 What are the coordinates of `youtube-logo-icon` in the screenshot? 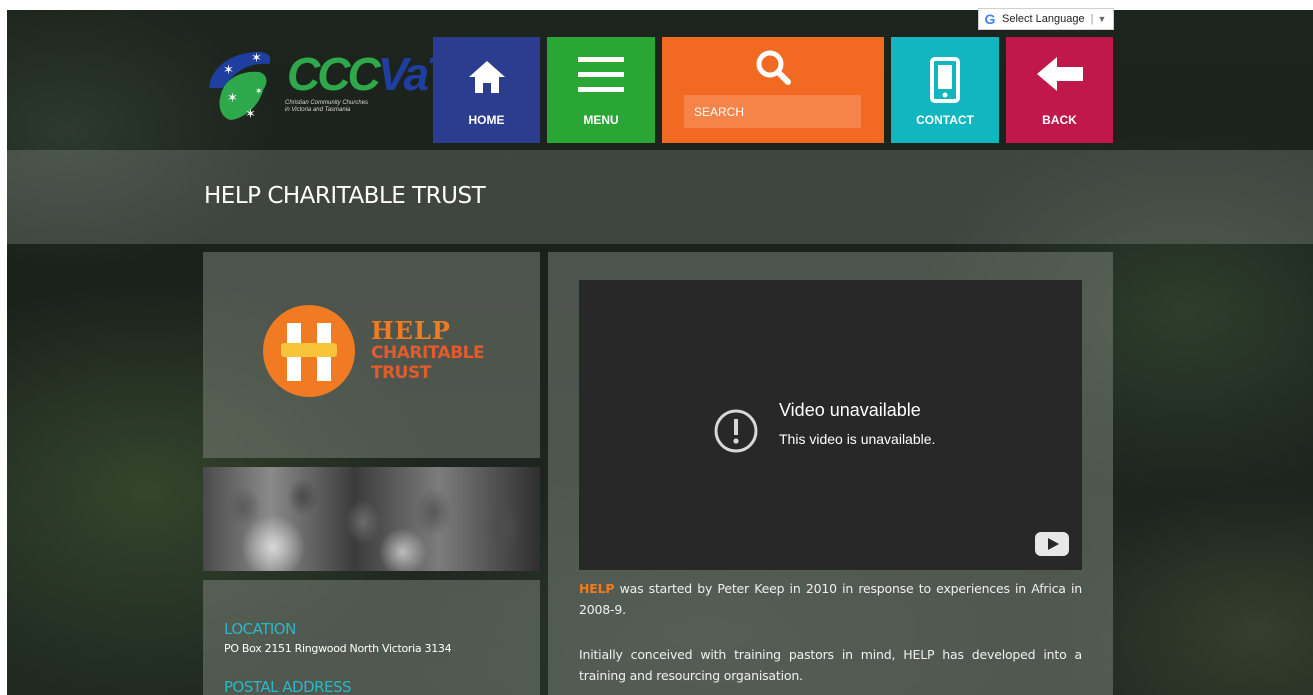 It's located at (1052, 544).